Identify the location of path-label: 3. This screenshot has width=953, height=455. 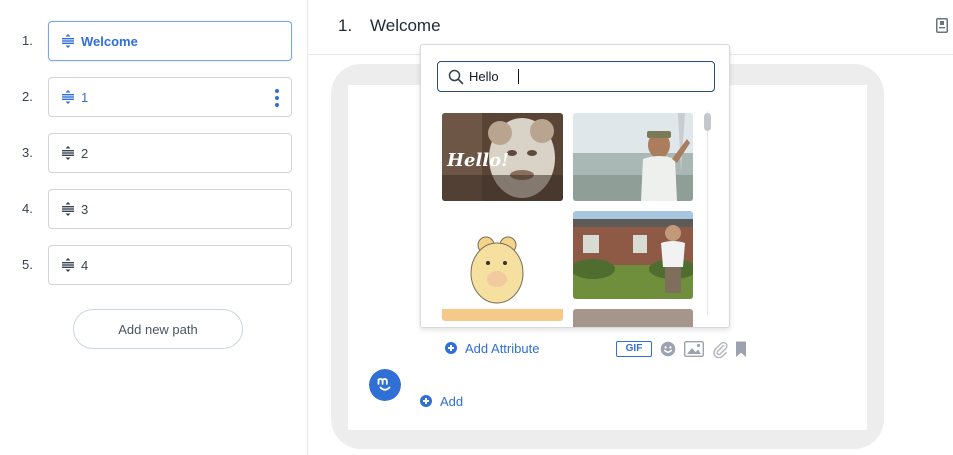
(85, 209).